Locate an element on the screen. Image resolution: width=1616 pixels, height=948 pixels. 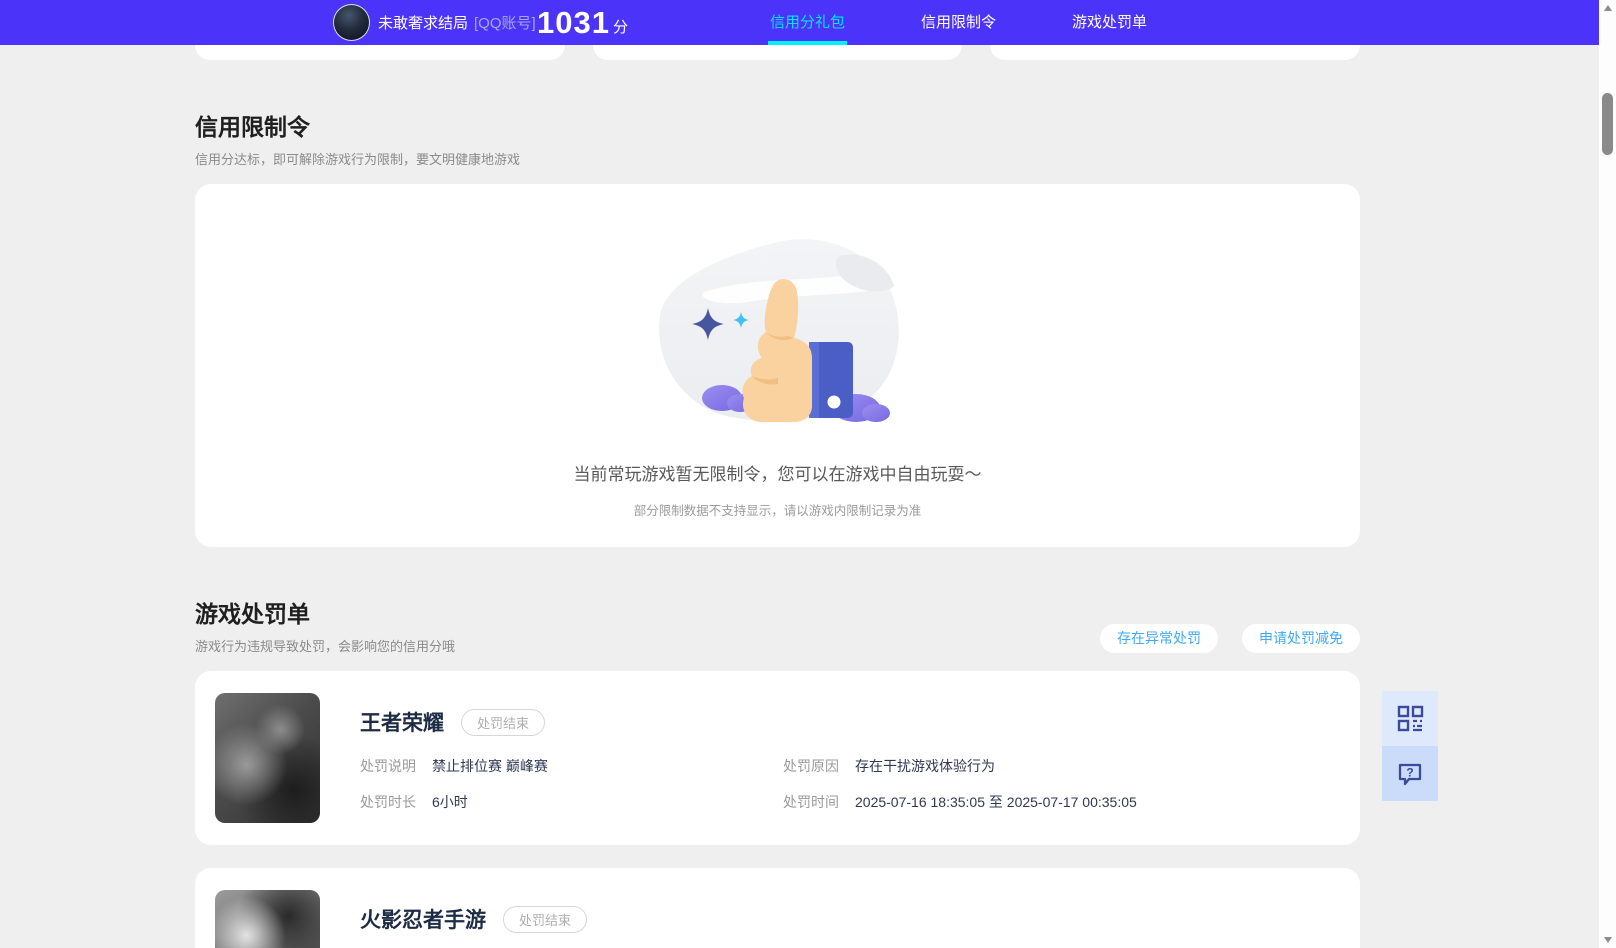
username: 未敢奢求结局 is located at coordinates (423, 23).